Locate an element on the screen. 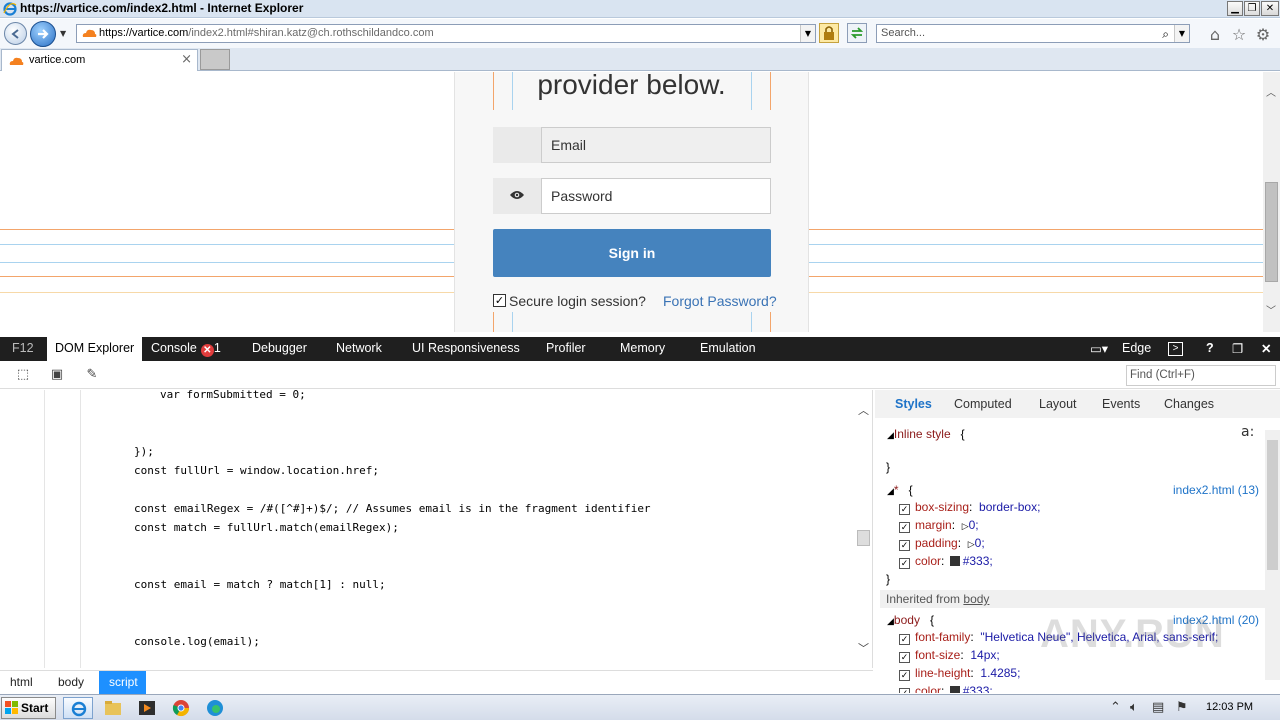 The image size is (1280, 720). forgot-password-link: Forgot Password? is located at coordinates (720, 301).